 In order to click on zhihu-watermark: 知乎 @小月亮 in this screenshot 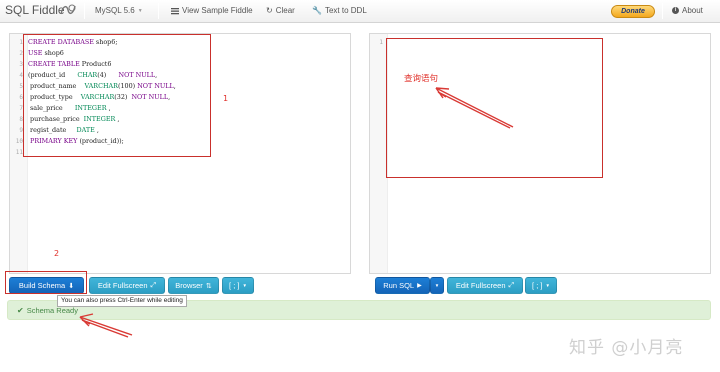, I will do `click(626, 348)`.